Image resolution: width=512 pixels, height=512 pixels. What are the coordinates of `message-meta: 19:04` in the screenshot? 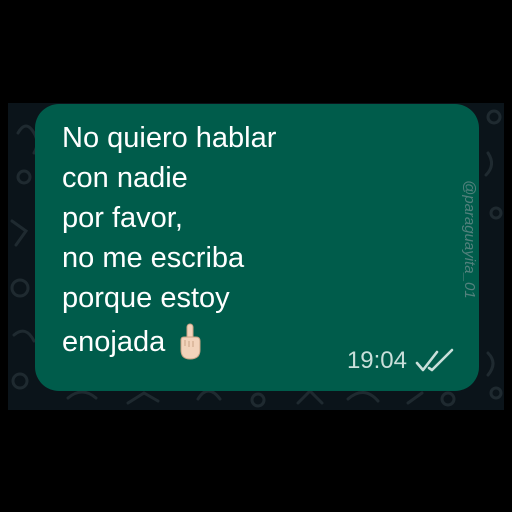 It's located at (401, 361).